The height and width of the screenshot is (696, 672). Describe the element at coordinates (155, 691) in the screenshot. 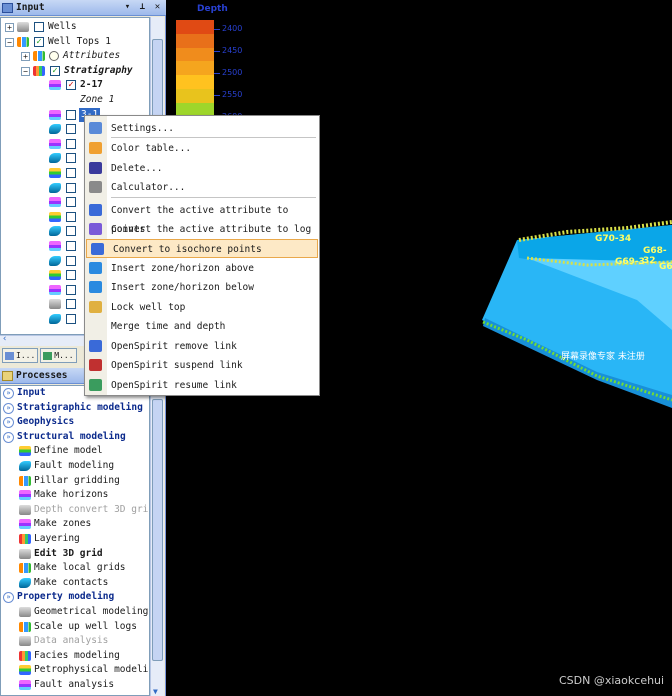

I see `scroll-down-icon: ▼` at that location.